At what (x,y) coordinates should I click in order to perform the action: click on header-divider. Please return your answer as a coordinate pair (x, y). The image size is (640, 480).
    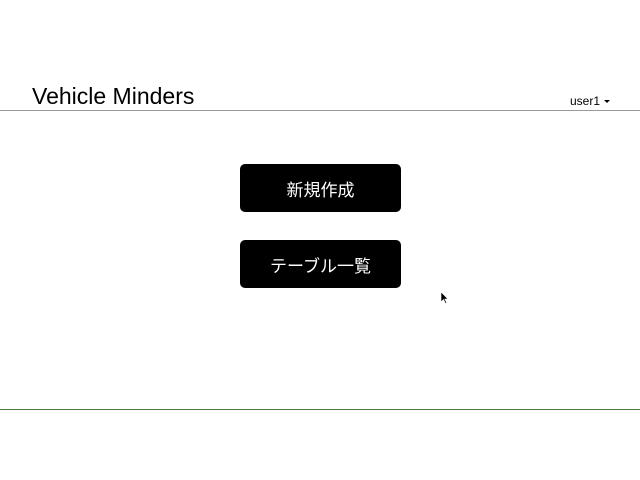
    Looking at the image, I should click on (320, 110).